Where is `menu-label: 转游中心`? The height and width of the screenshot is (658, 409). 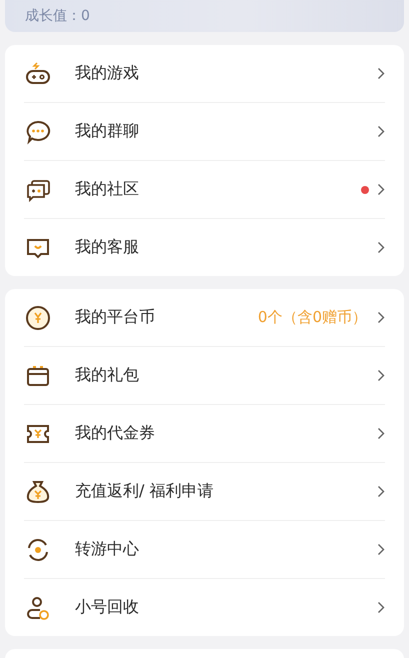 menu-label: 转游中心 is located at coordinates (107, 549).